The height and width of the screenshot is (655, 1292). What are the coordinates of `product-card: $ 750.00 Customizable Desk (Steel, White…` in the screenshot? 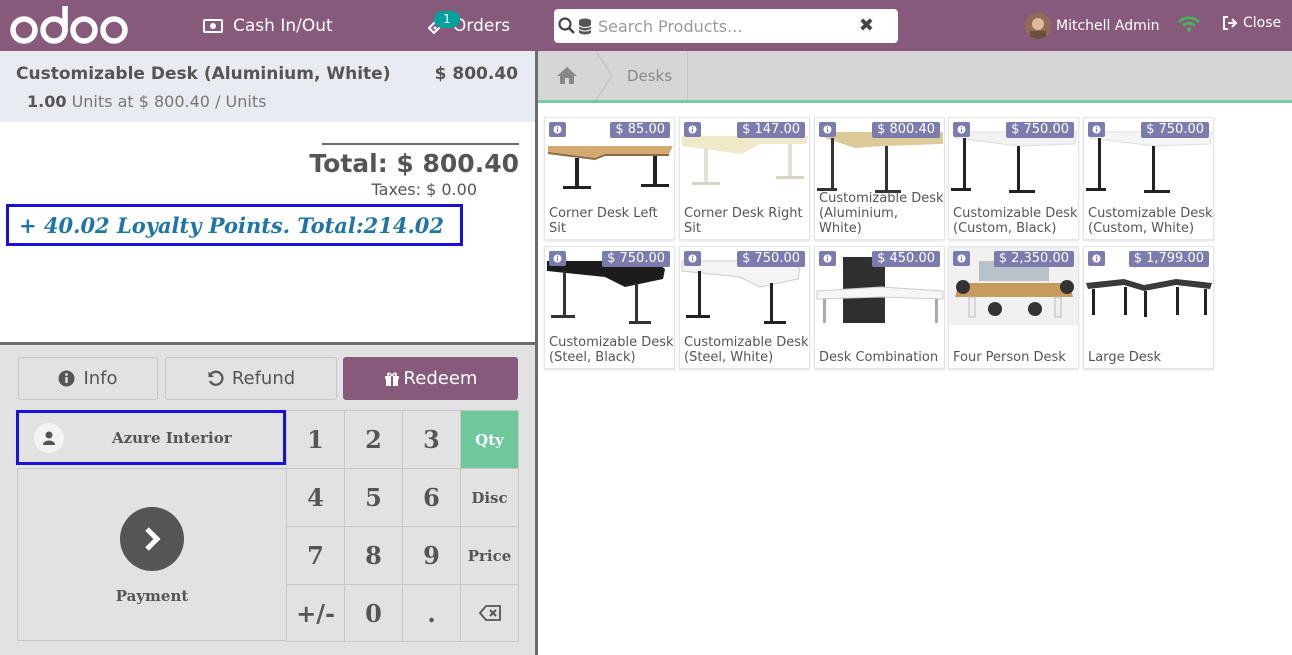 It's located at (744, 307).